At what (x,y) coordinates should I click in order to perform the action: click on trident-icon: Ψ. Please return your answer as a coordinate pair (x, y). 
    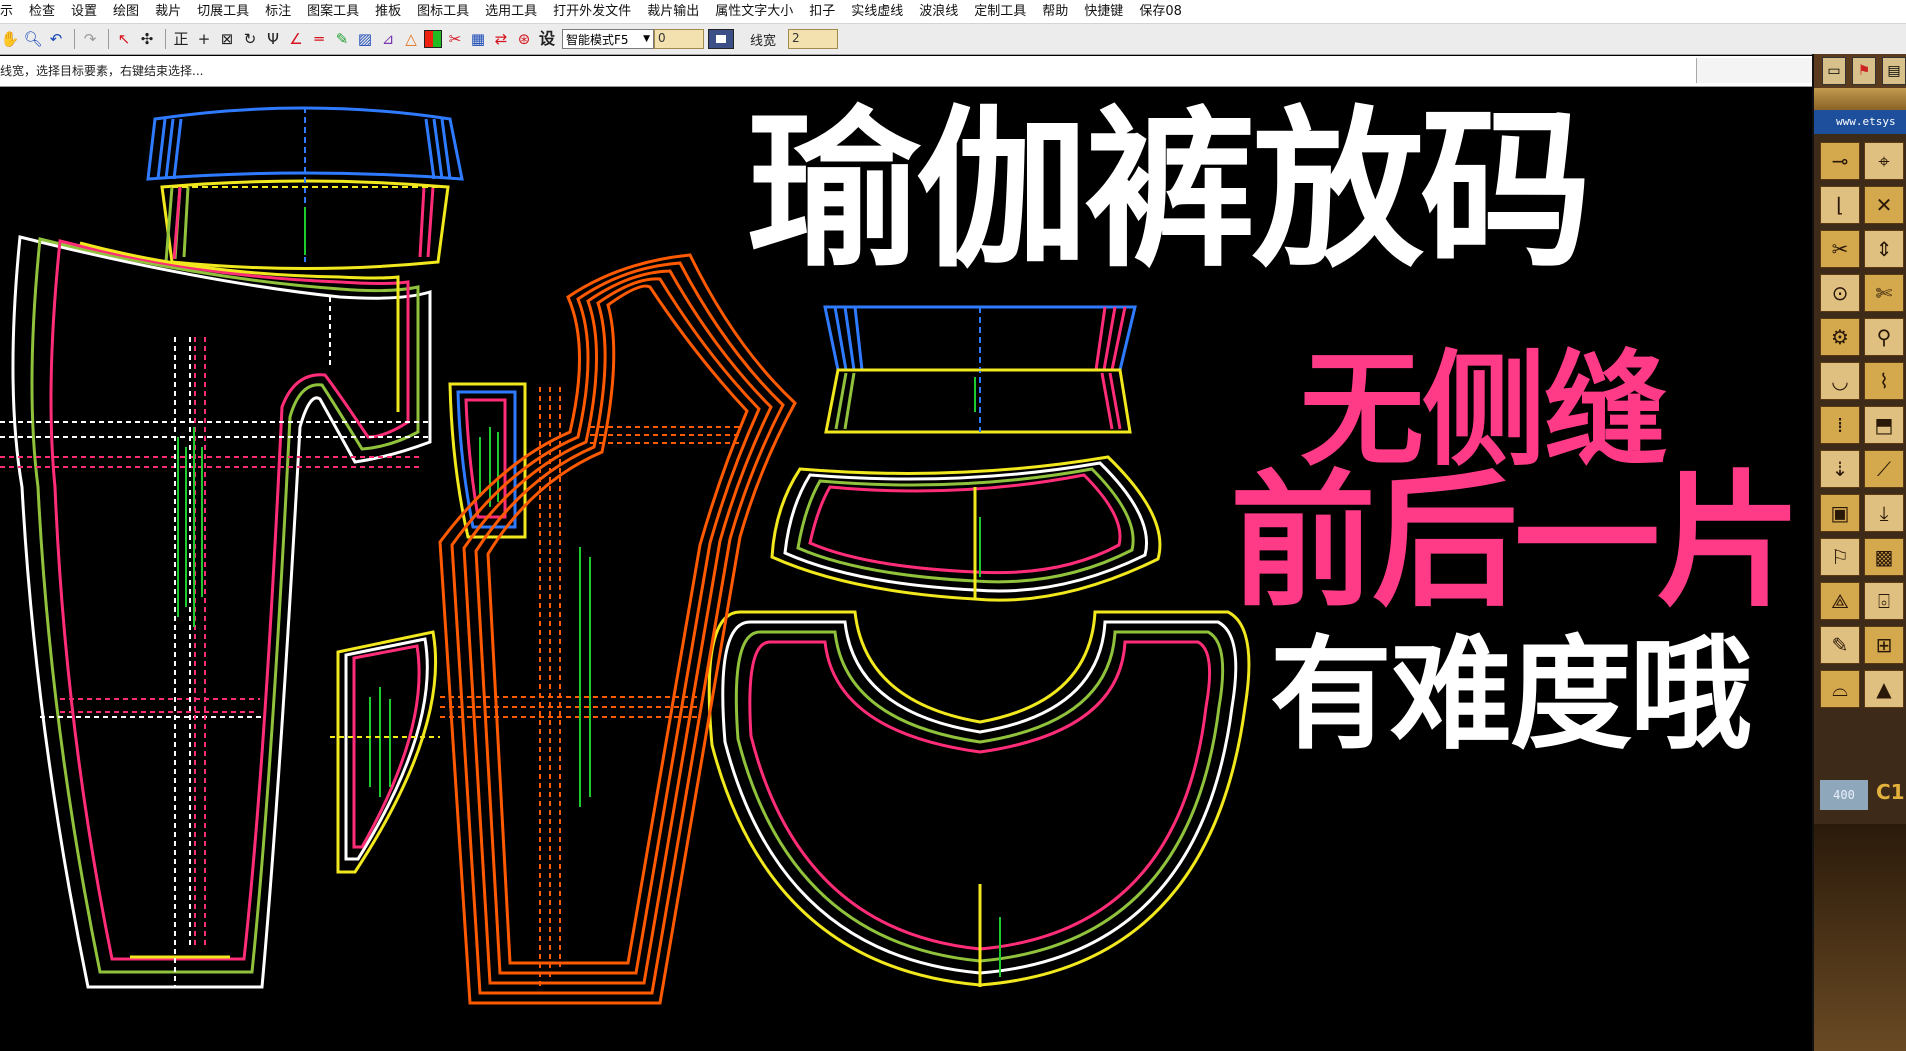
    Looking at the image, I should click on (273, 39).